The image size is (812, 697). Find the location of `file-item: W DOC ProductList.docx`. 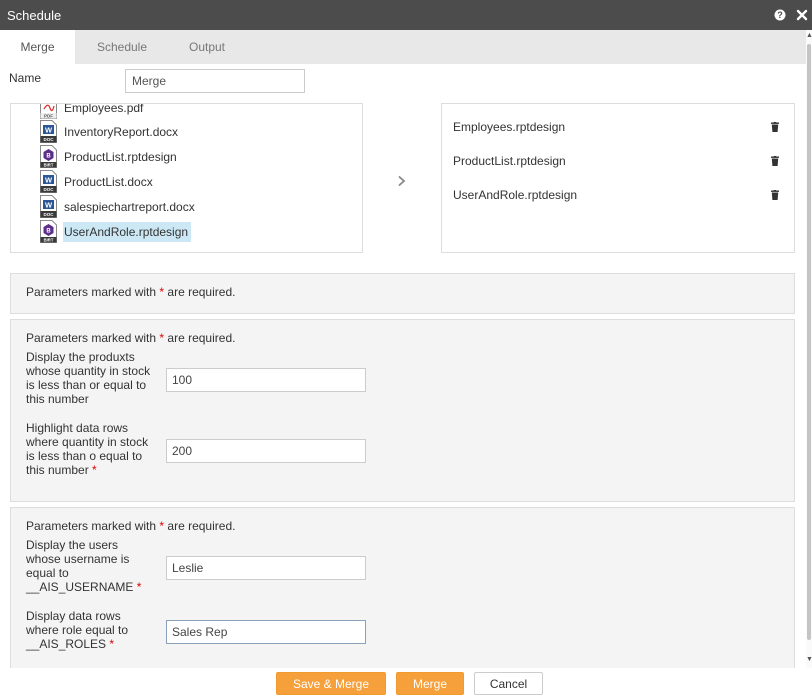

file-item: W DOC ProductList.docx is located at coordinates (97, 181).